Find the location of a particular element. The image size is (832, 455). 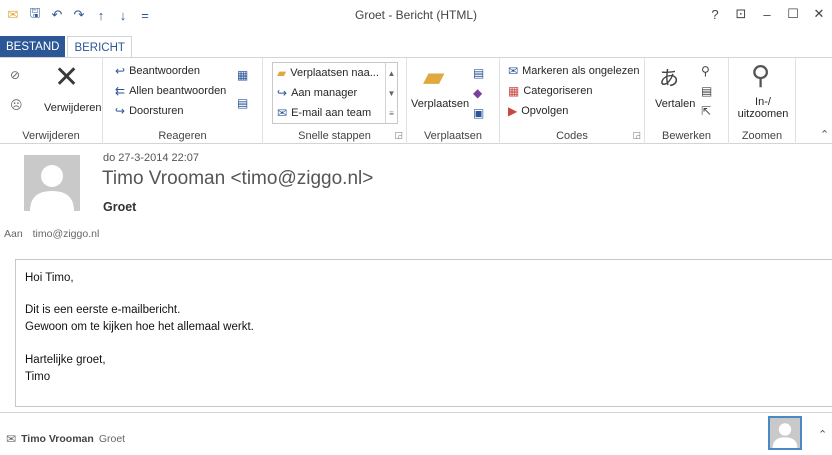

window-controls: ? ⊡ – ☐ ✕ is located at coordinates (767, 14).